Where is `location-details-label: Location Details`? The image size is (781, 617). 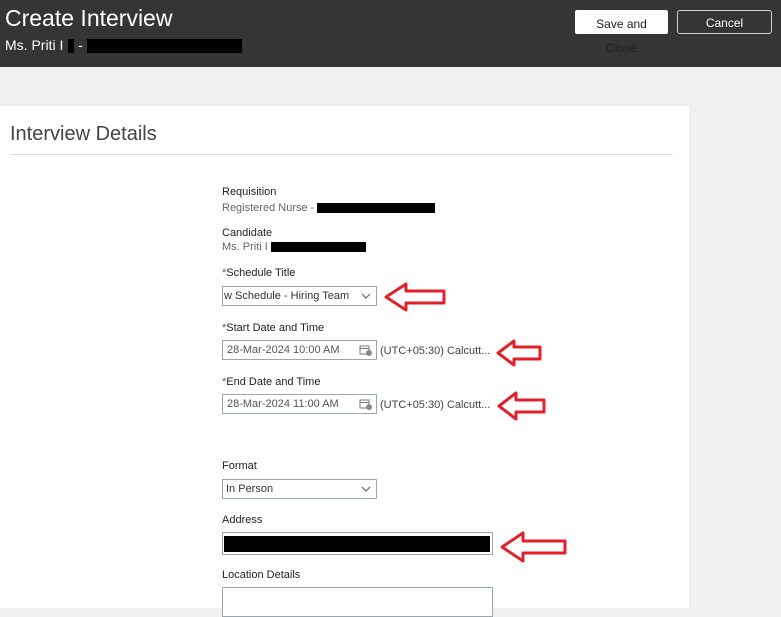
location-details-label: Location Details is located at coordinates (261, 575).